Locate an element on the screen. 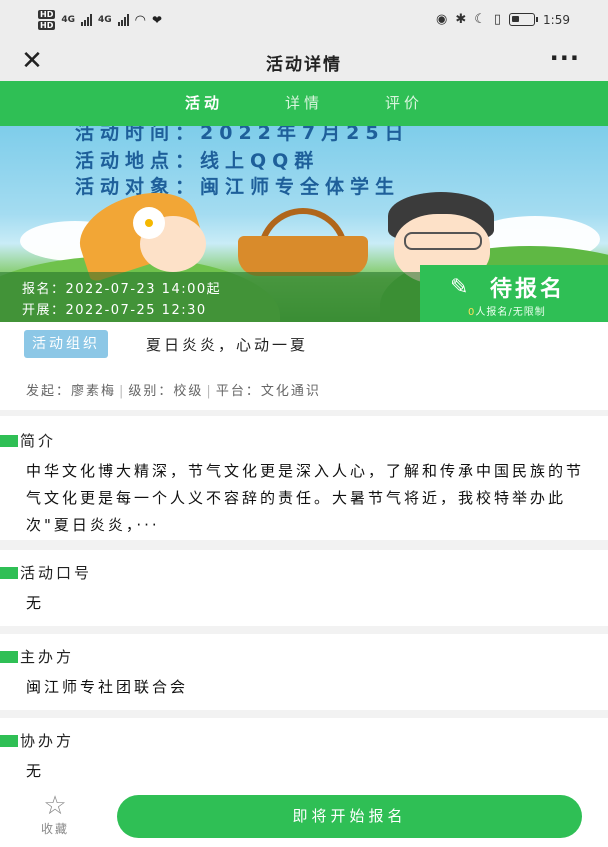  eye-icon: ◉ is located at coordinates (441, 19).